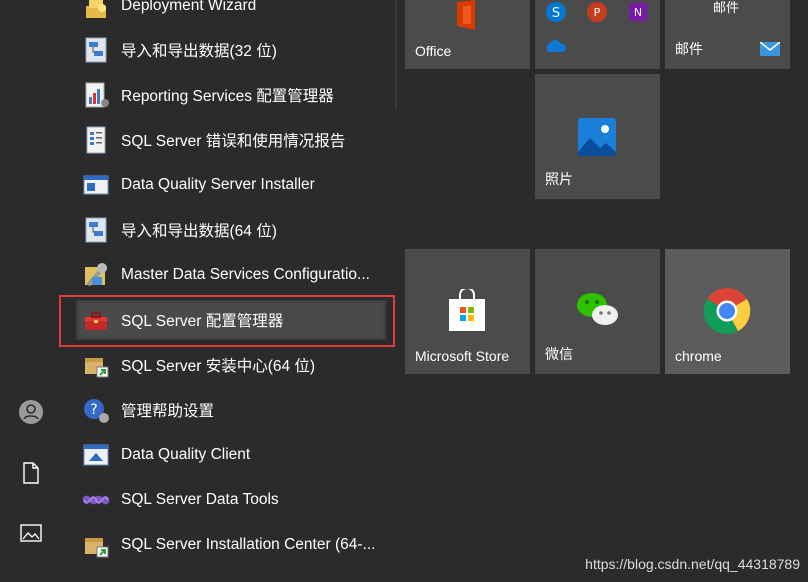 The height and width of the screenshot is (582, 808). I want to click on store-icon, so click(467, 312).